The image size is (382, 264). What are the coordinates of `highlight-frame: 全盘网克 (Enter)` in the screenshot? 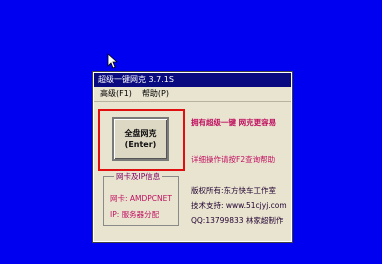 It's located at (141, 140).